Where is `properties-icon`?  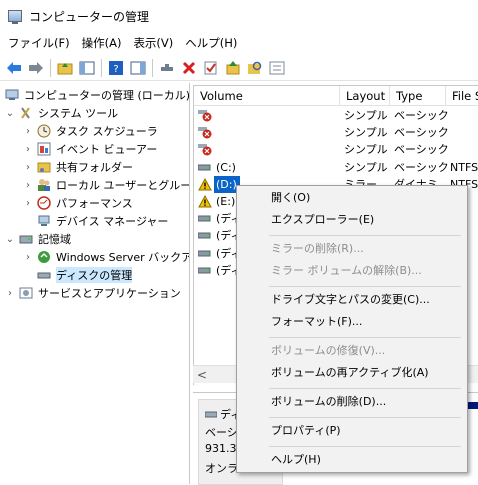 properties-icon is located at coordinates (277, 68).